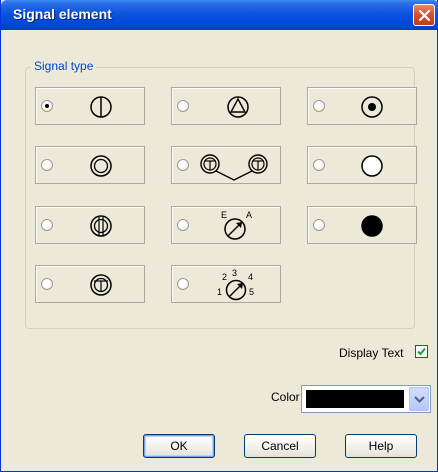 This screenshot has height=472, width=438. I want to click on close-button, so click(424, 15).